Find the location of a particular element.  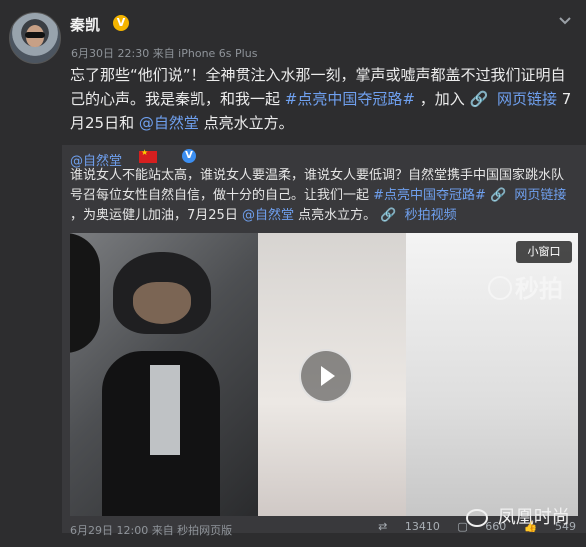

web-link: 网页链接 is located at coordinates (527, 99).